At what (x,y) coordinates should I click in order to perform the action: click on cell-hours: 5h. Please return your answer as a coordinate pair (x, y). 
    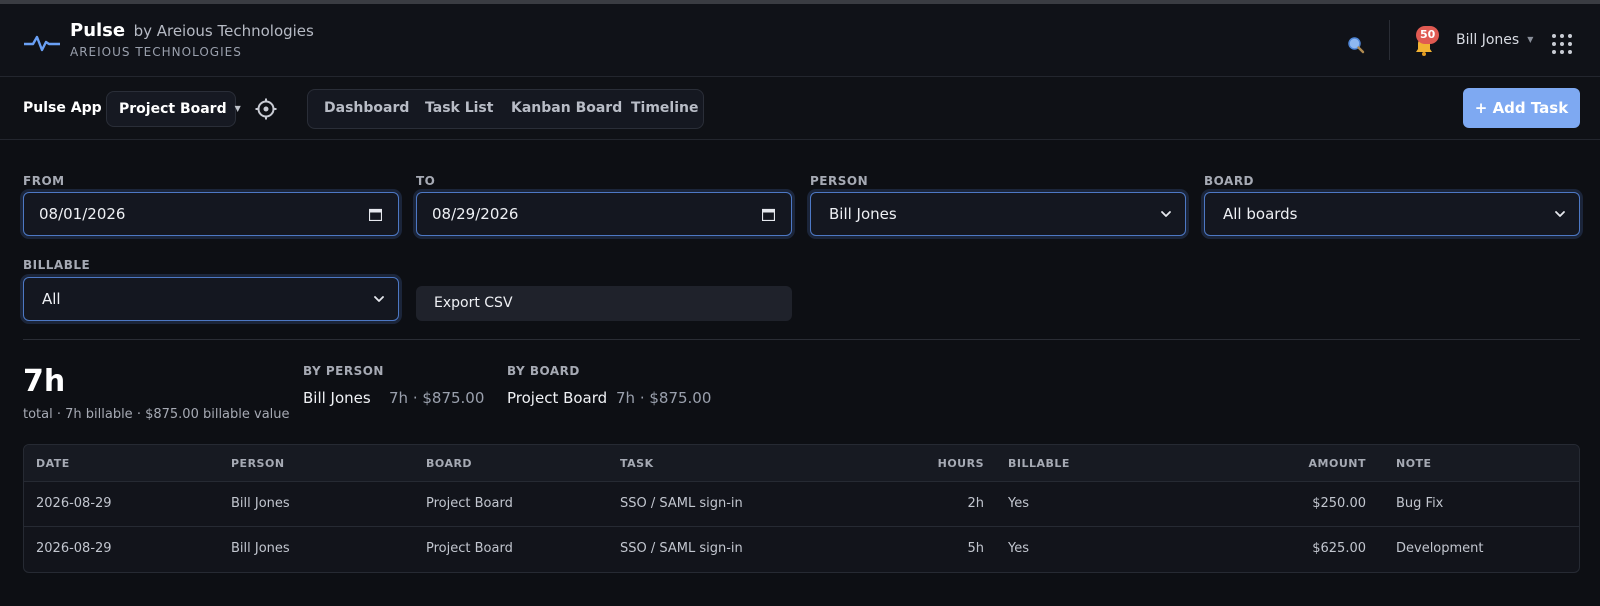
    Looking at the image, I should click on (975, 548).